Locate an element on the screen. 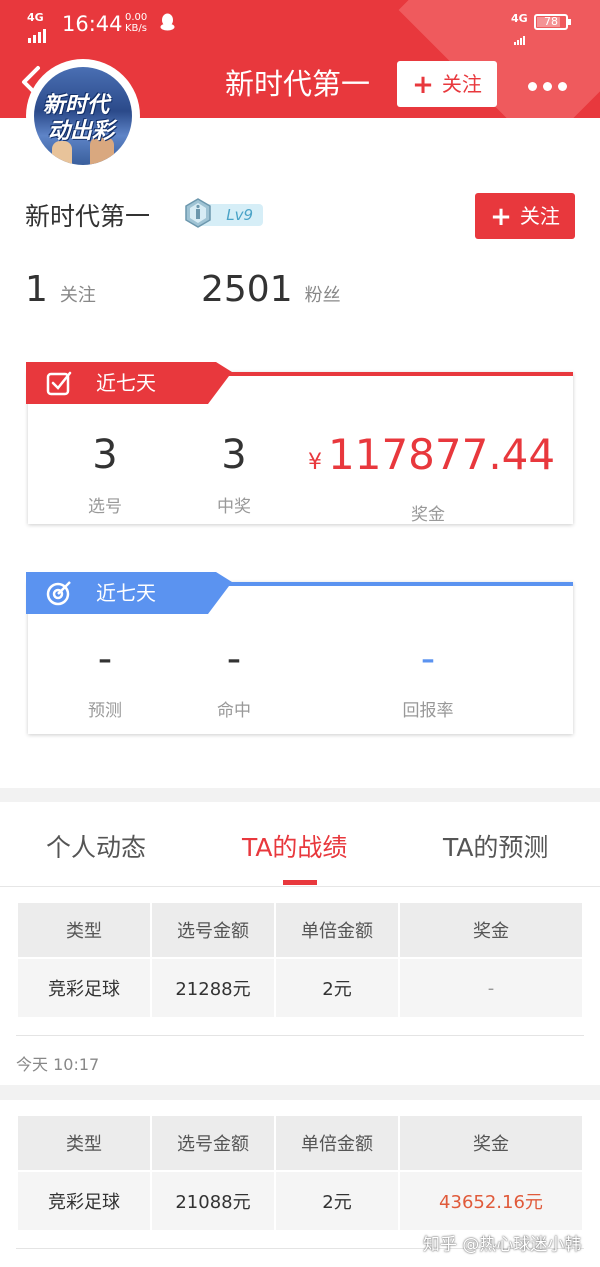  wins-stat: 3 中奖 is located at coordinates (234, 473).